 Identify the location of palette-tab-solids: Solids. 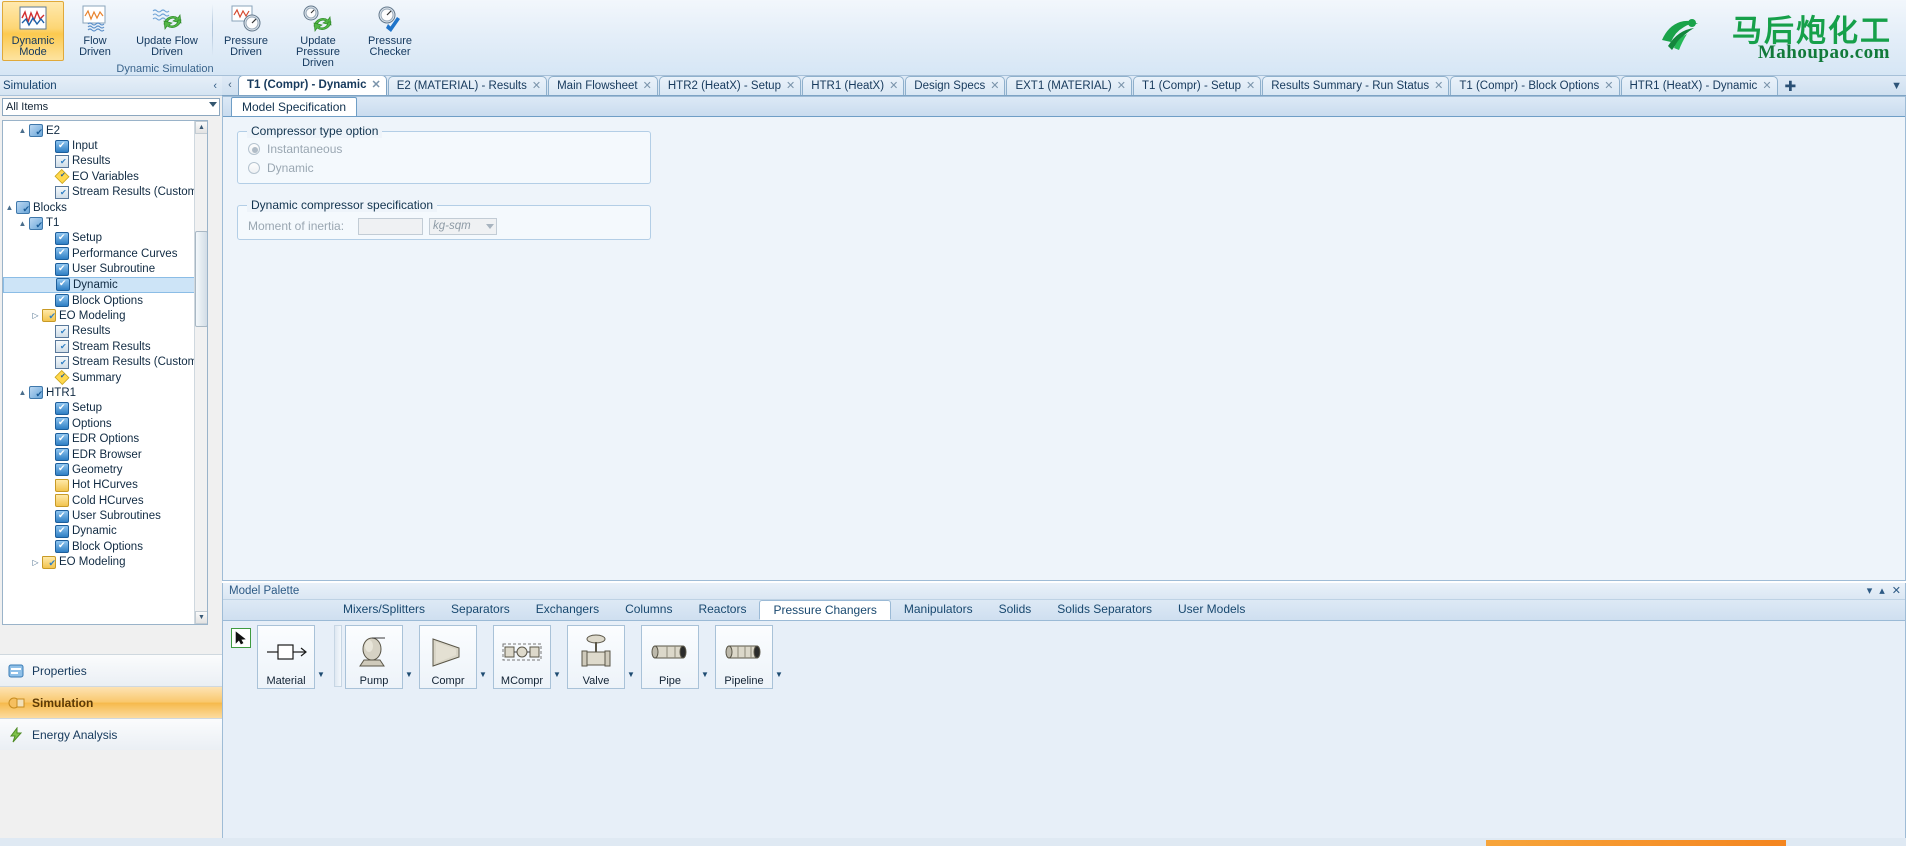
(1015, 610).